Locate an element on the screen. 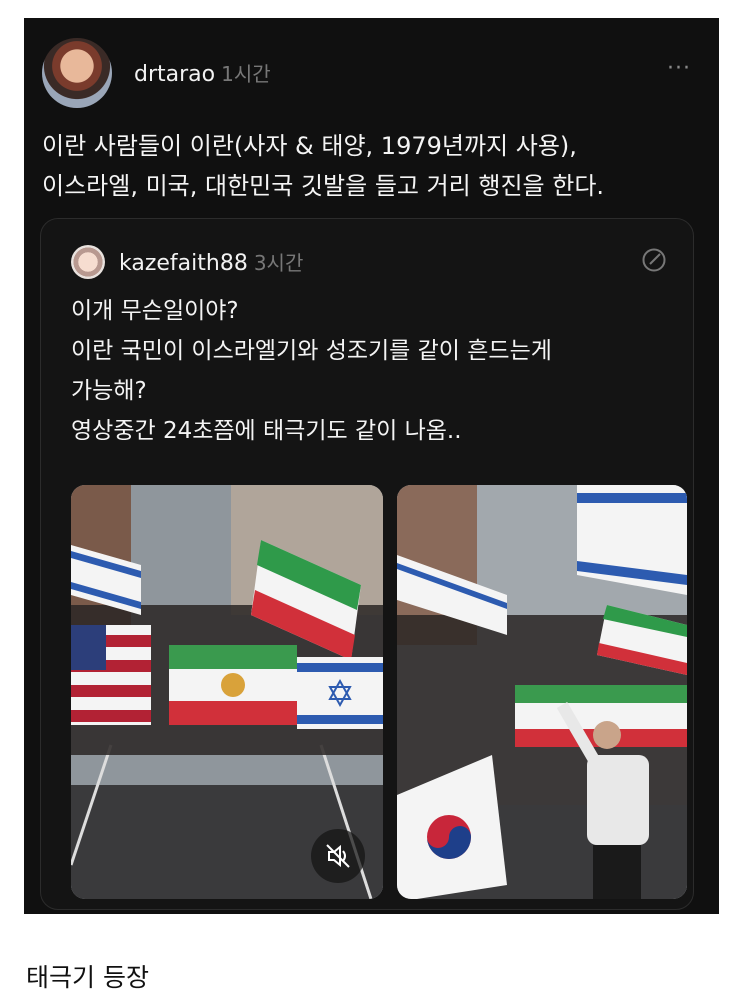 The height and width of the screenshot is (1006, 743). israel-flag-banner is located at coordinates (340, 693).